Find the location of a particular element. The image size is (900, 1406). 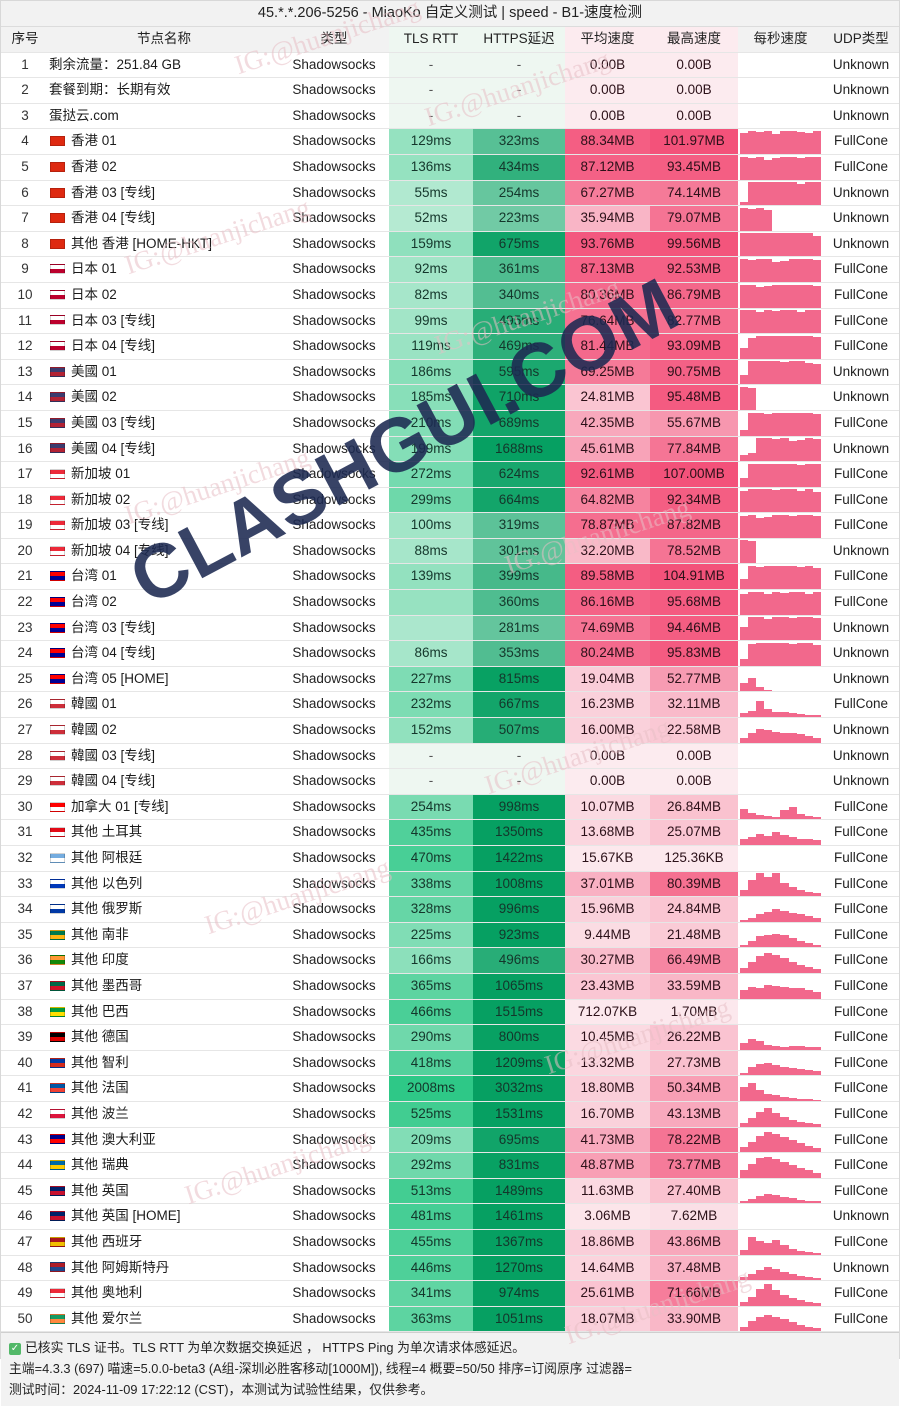

col-header-https-delay: HTTPS延迟 is located at coordinates (519, 40).